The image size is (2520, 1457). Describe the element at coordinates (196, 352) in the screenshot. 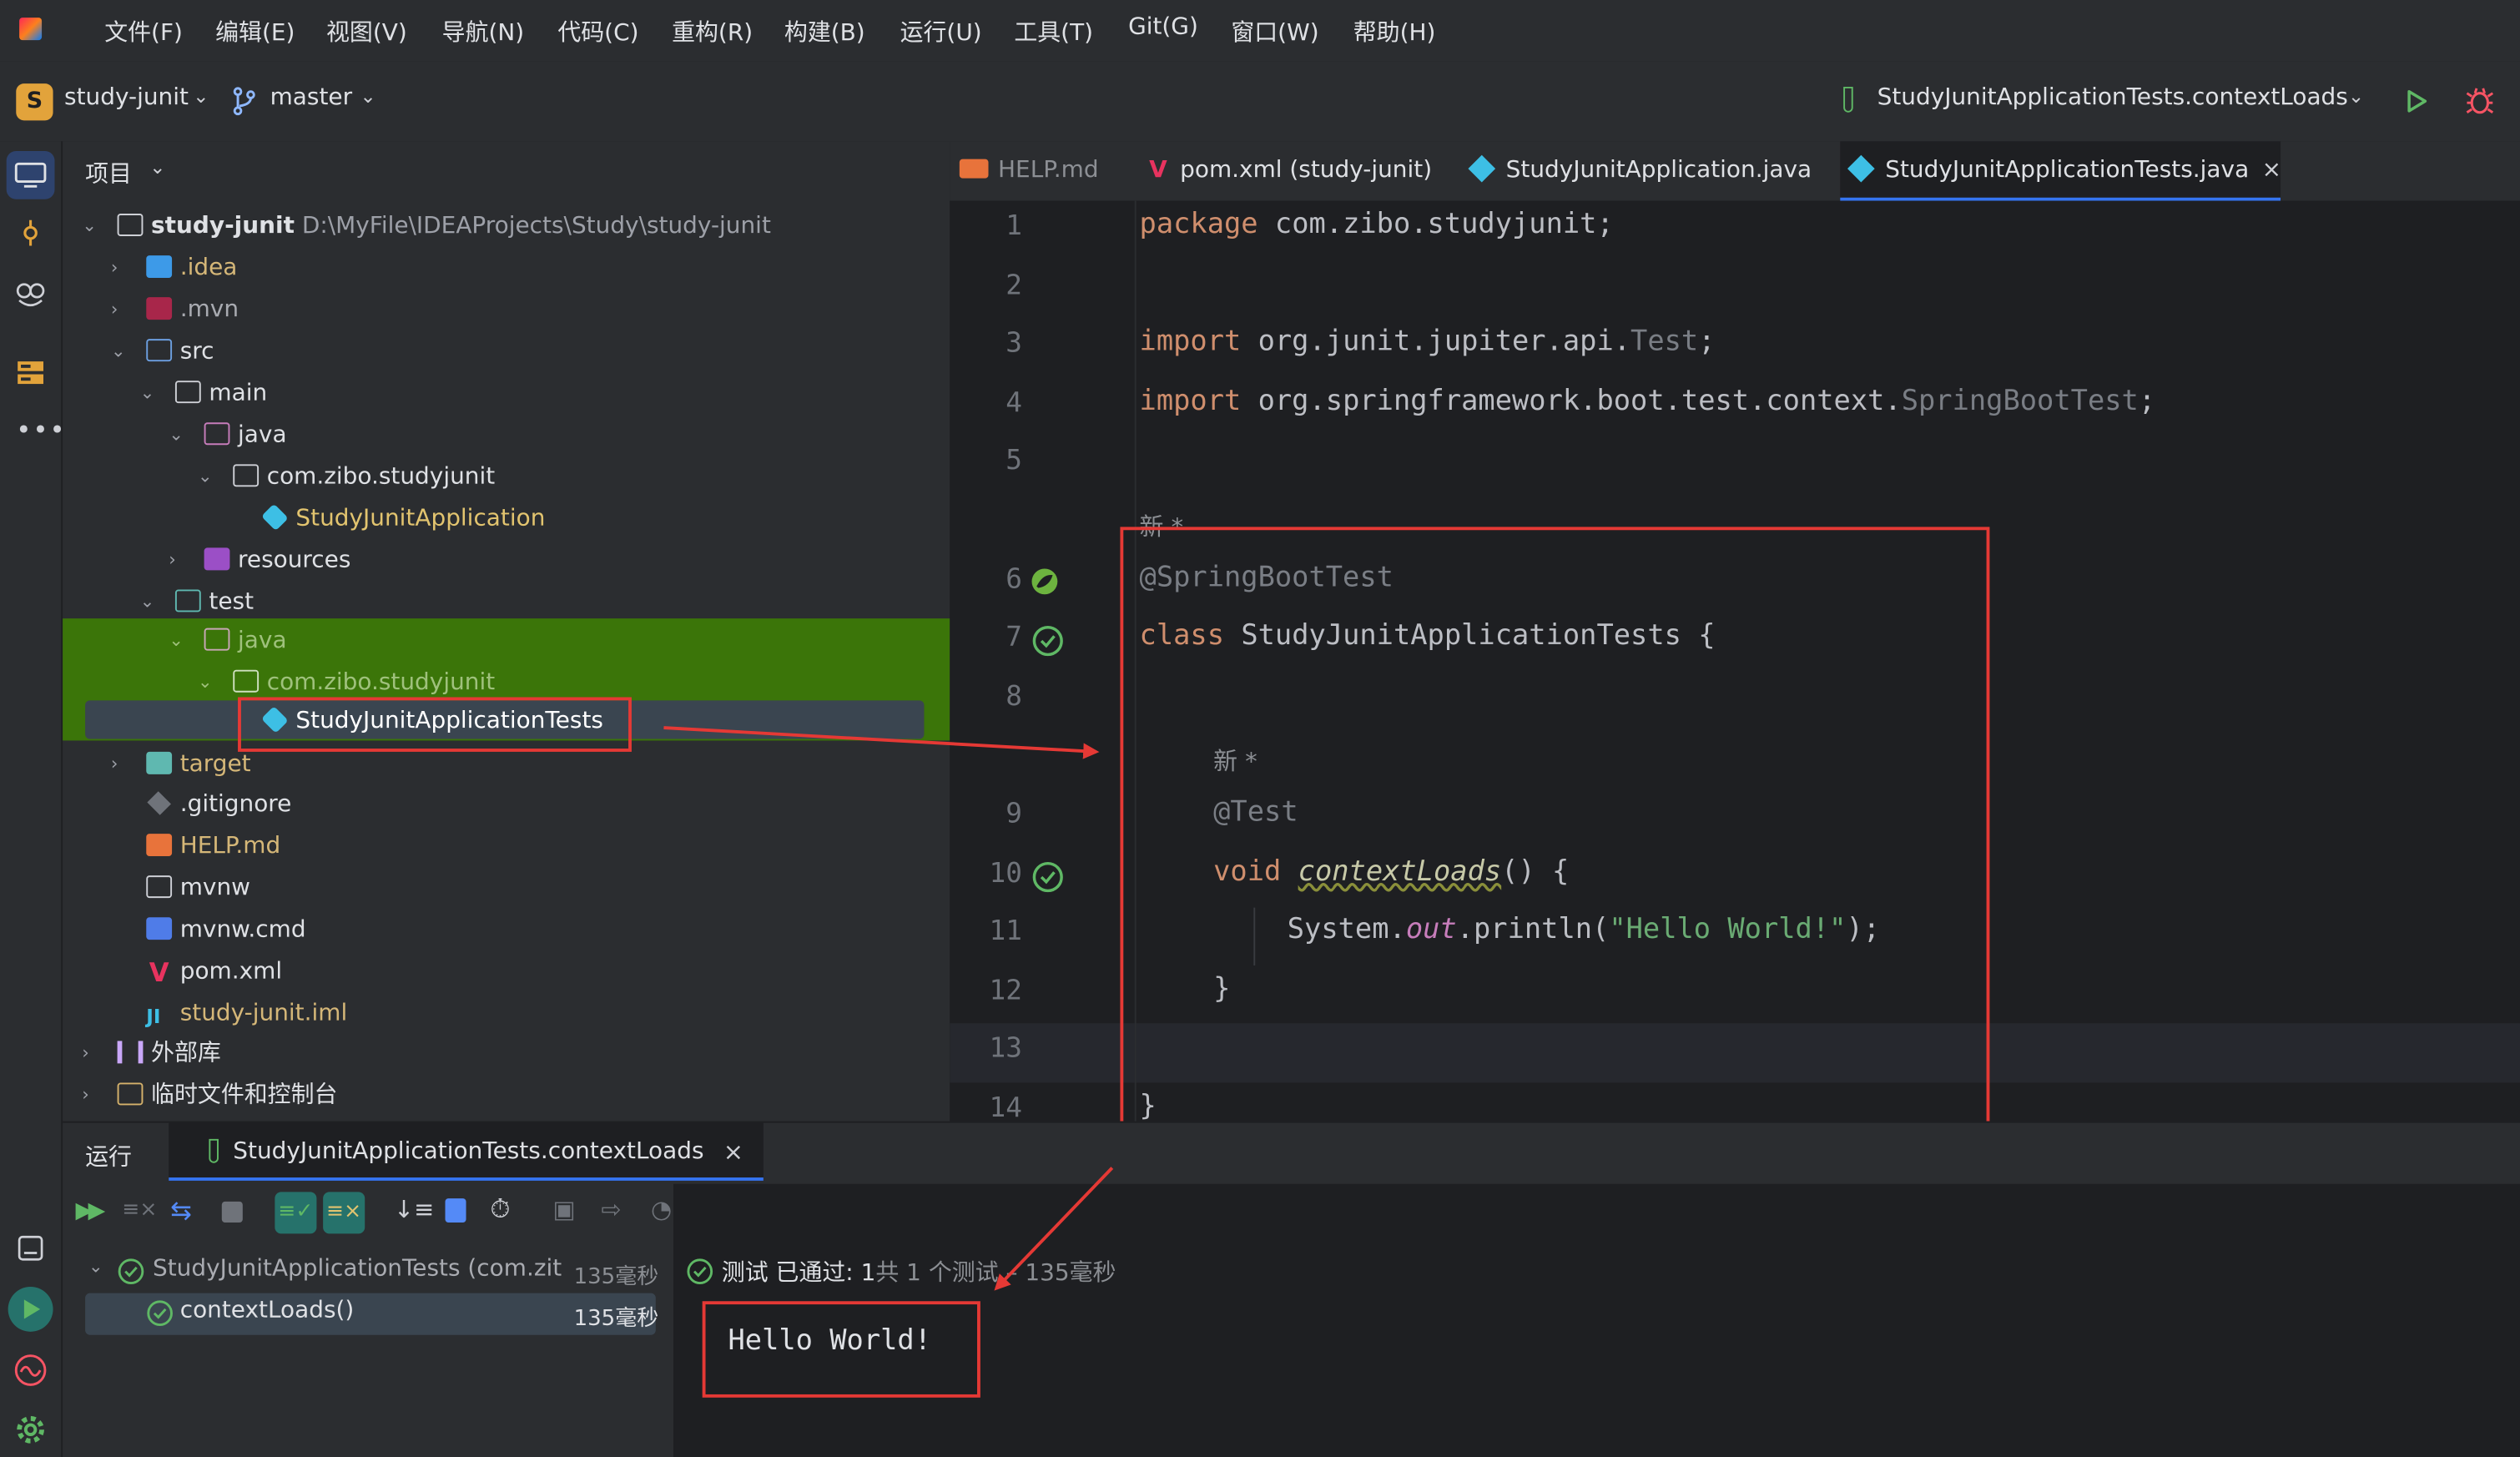

I see `tree-label: src` at that location.